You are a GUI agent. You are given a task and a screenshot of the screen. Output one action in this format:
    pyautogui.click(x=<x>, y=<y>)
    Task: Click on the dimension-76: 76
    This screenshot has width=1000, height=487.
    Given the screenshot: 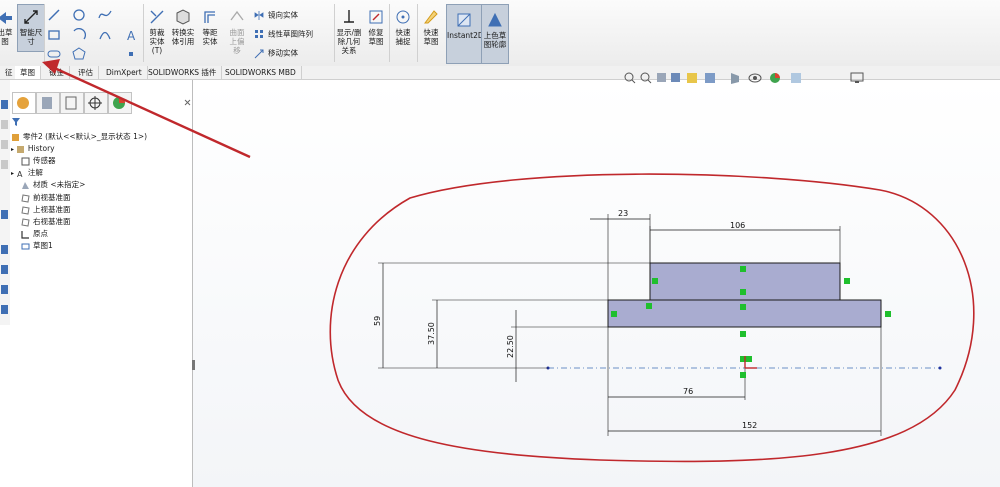 What is the action you would take?
    pyautogui.click(x=688, y=391)
    